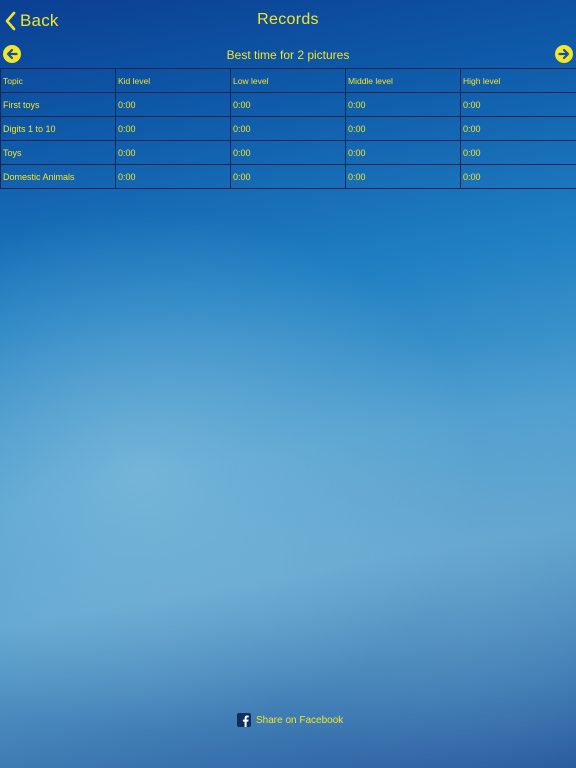 Image resolution: width=576 pixels, height=768 pixels. I want to click on table-row: Domestic Animals 0:00 0:00 0:00 0:00, so click(288, 176).